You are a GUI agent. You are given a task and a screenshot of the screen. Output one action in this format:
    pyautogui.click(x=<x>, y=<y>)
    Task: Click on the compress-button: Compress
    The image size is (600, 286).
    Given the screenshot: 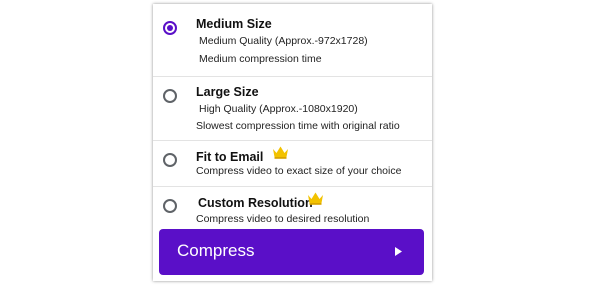 What is the action you would take?
    pyautogui.click(x=291, y=252)
    